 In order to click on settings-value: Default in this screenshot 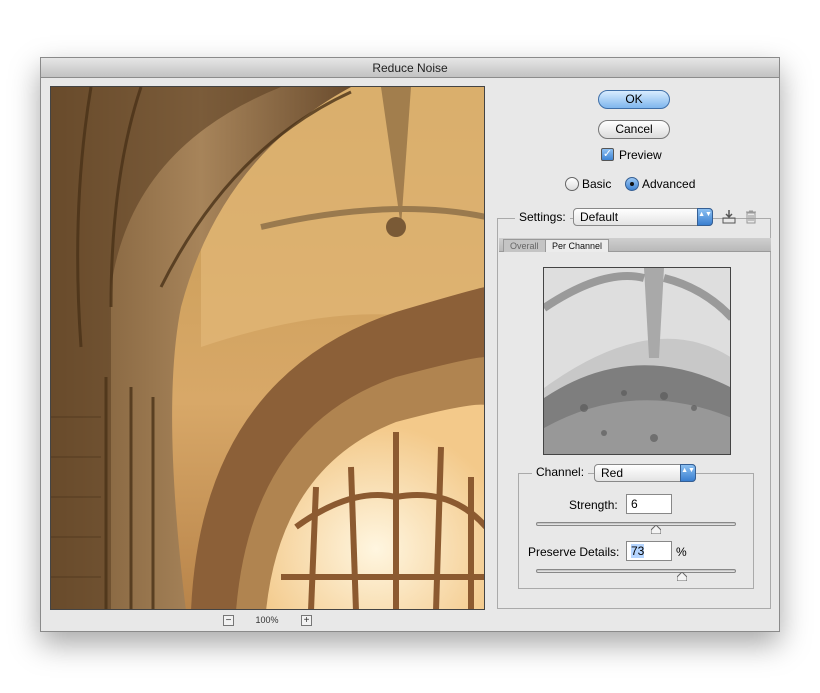, I will do `click(599, 217)`.